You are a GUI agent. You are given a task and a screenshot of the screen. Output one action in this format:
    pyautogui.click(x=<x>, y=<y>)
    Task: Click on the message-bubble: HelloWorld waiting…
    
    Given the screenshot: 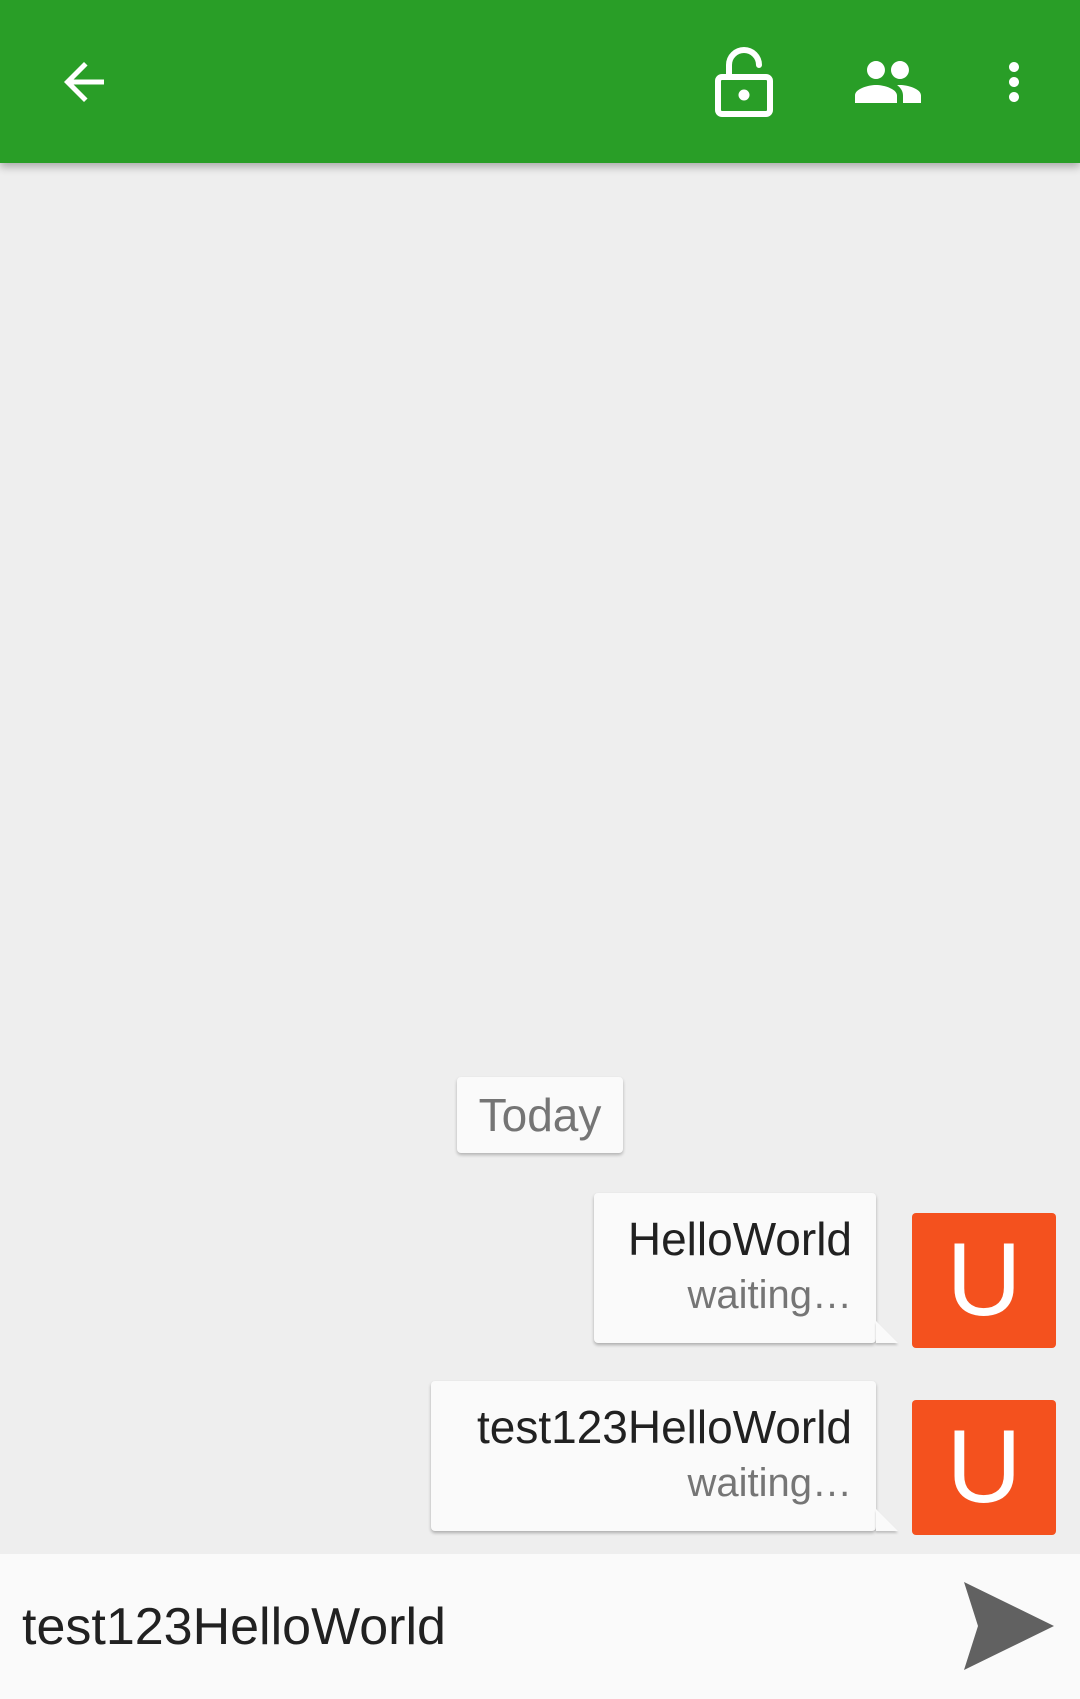 What is the action you would take?
    pyautogui.click(x=746, y=1268)
    